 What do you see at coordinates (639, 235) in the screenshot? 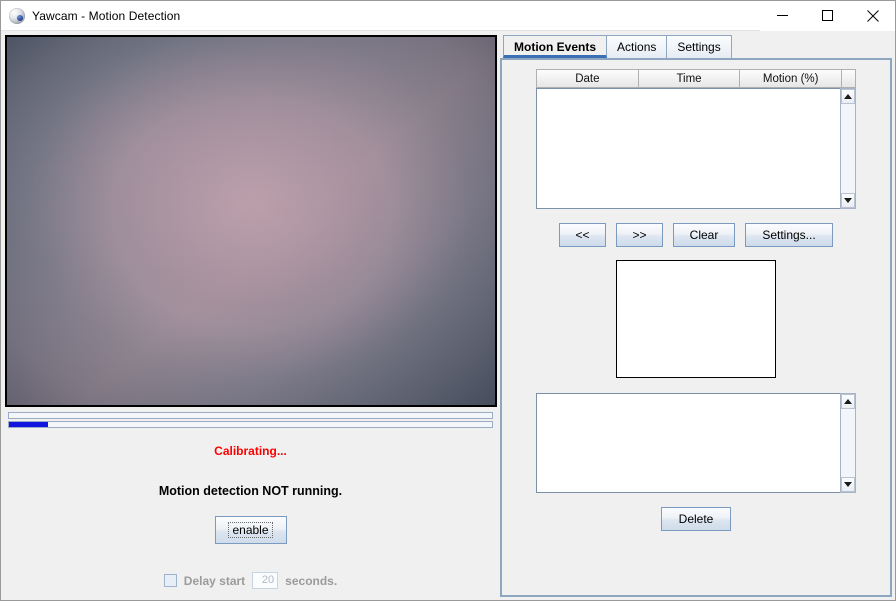
I see `next-button: >>` at bounding box center [639, 235].